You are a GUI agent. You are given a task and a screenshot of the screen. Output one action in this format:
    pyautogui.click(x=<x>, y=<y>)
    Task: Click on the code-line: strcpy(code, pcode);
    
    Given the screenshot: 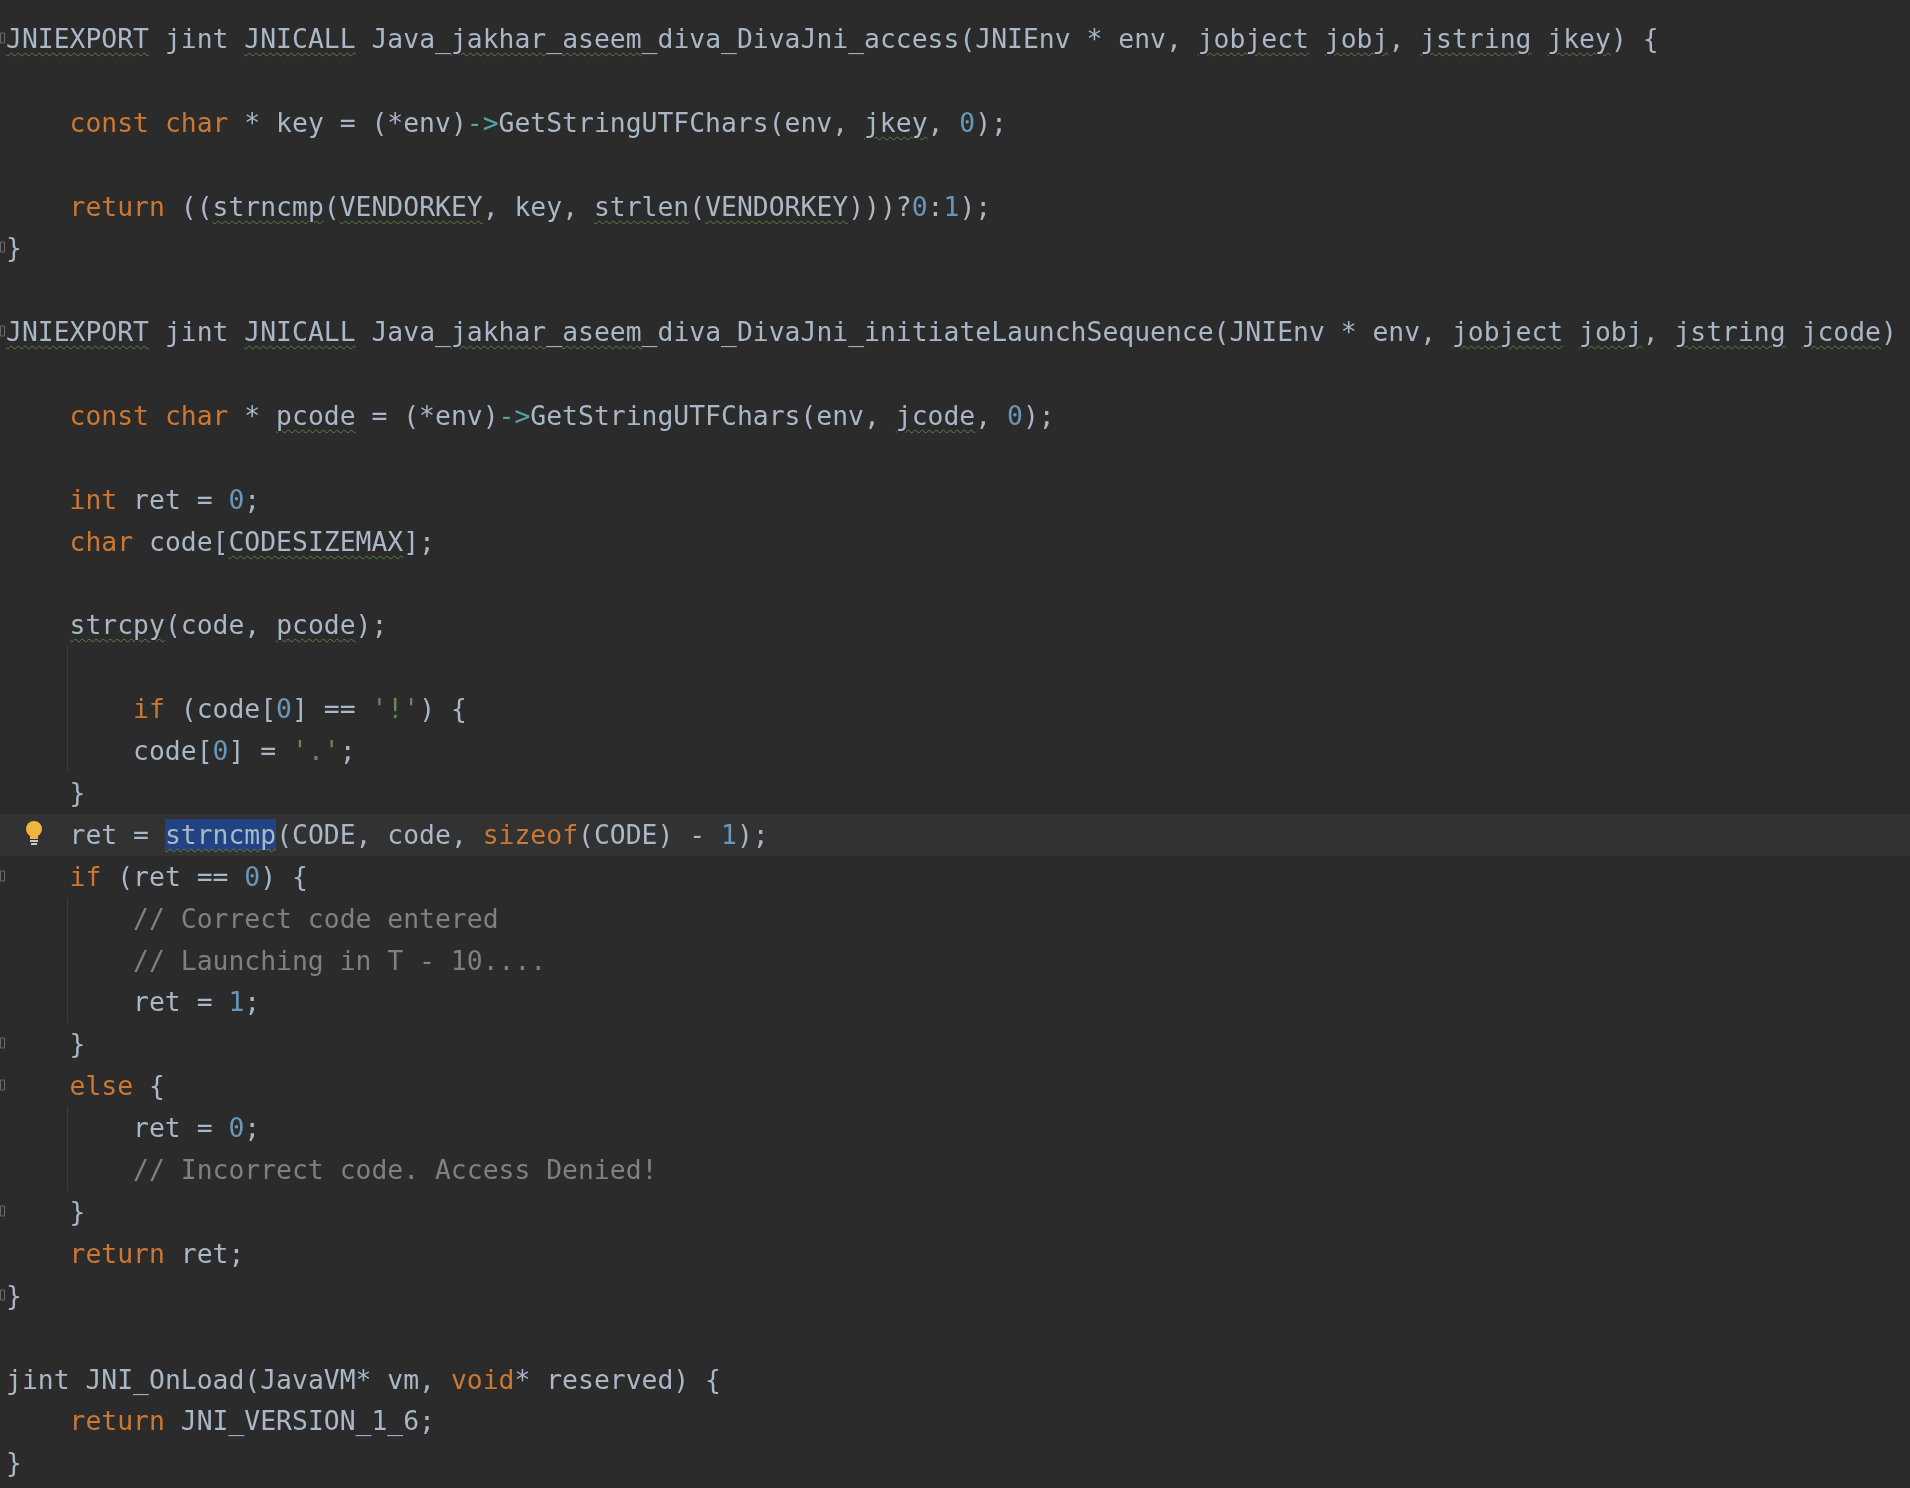 What is the action you would take?
    pyautogui.click(x=228, y=625)
    